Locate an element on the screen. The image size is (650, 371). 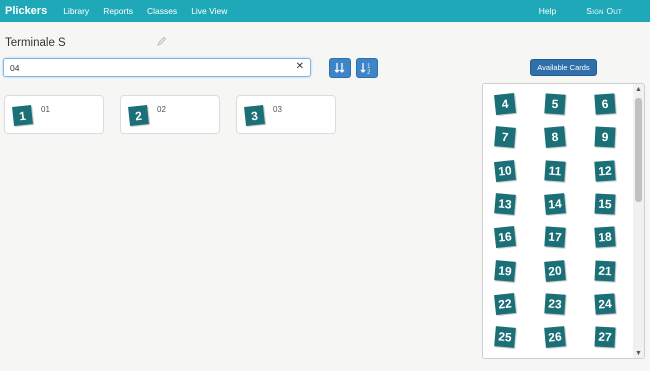
available-card-21: 21 is located at coordinates (605, 270).